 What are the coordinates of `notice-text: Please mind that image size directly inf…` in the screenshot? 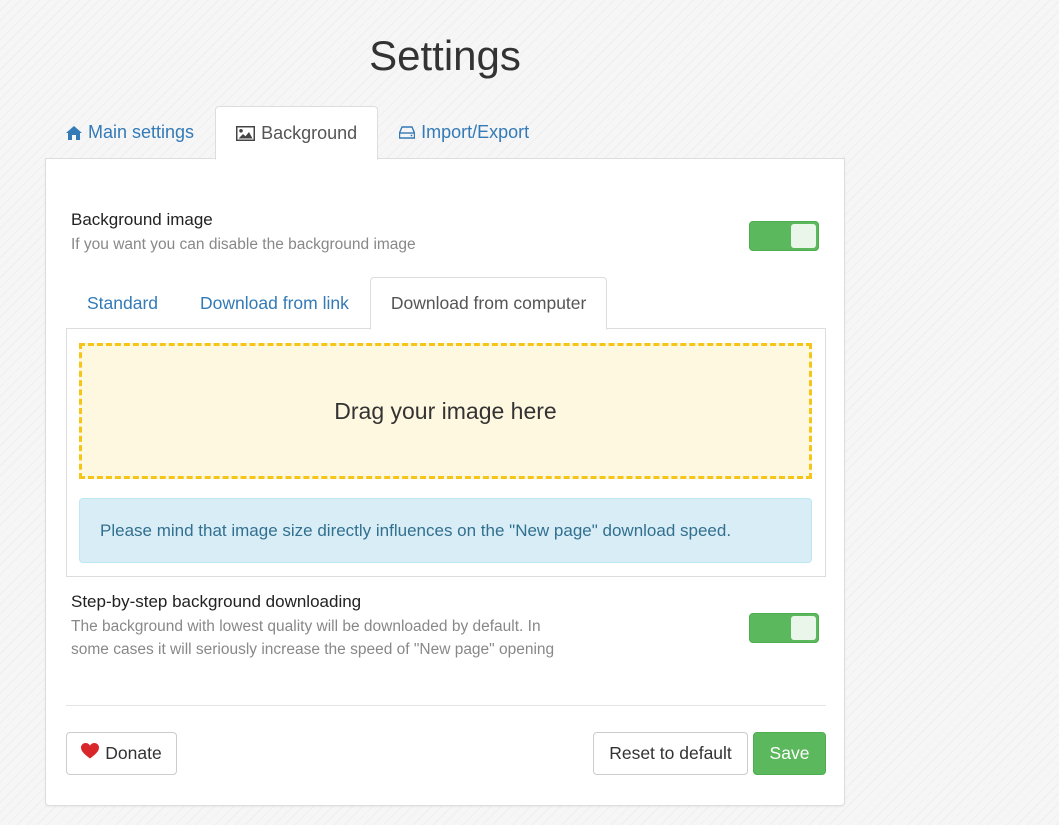 It's located at (416, 530).